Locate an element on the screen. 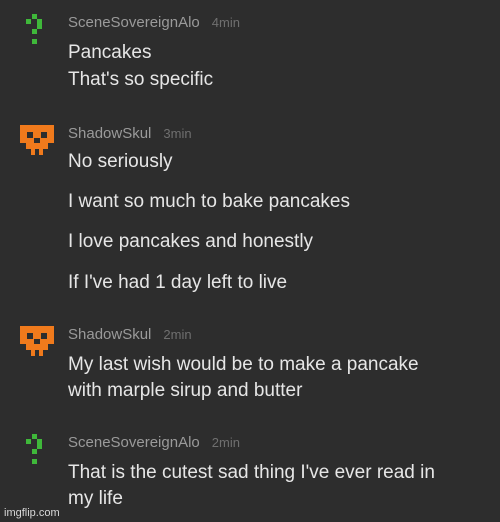  message-text: No seriously is located at coordinates (120, 161).